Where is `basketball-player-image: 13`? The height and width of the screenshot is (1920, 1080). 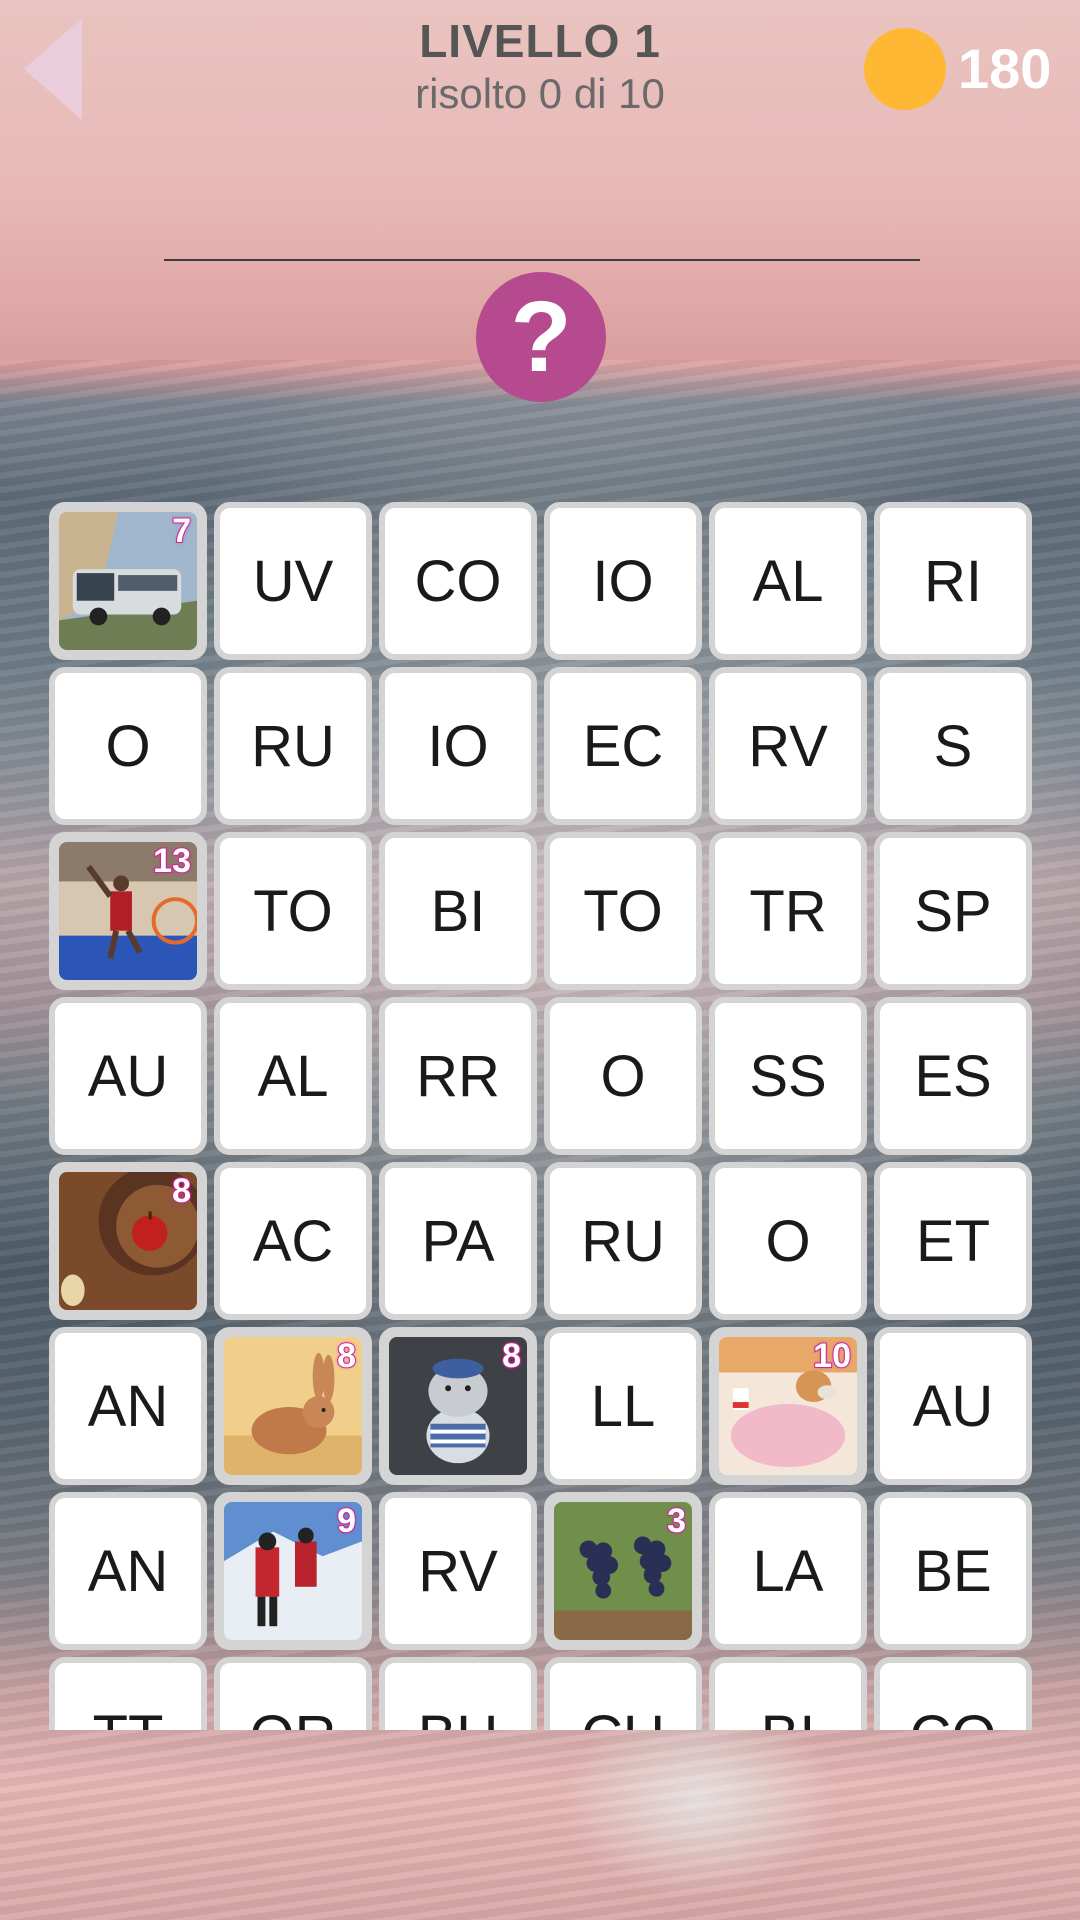
basketball-player-image: 13 is located at coordinates (128, 911).